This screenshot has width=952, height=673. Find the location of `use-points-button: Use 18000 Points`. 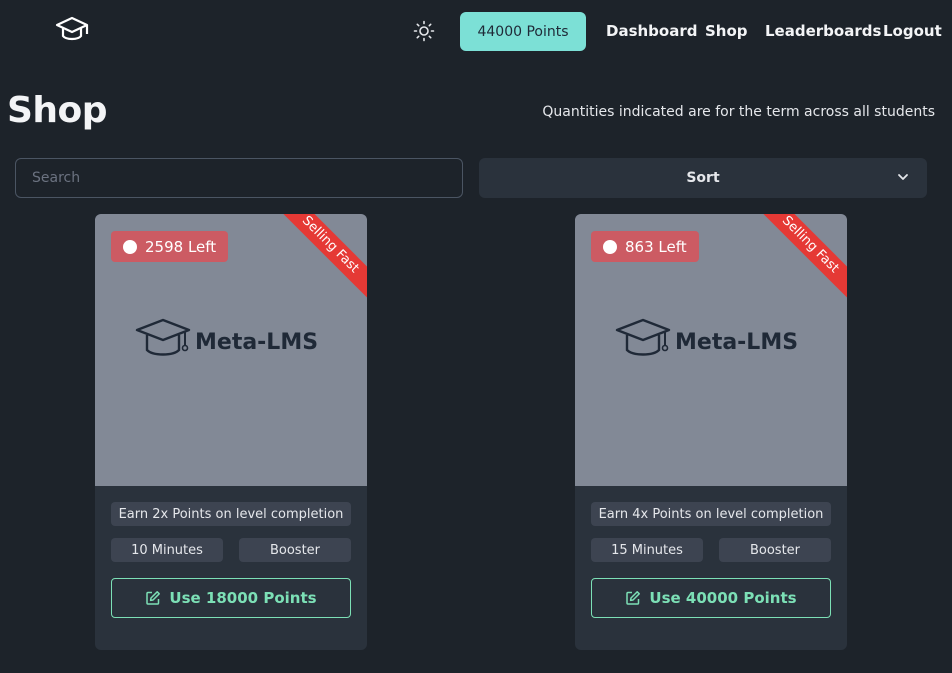

use-points-button: Use 18000 Points is located at coordinates (231, 598).